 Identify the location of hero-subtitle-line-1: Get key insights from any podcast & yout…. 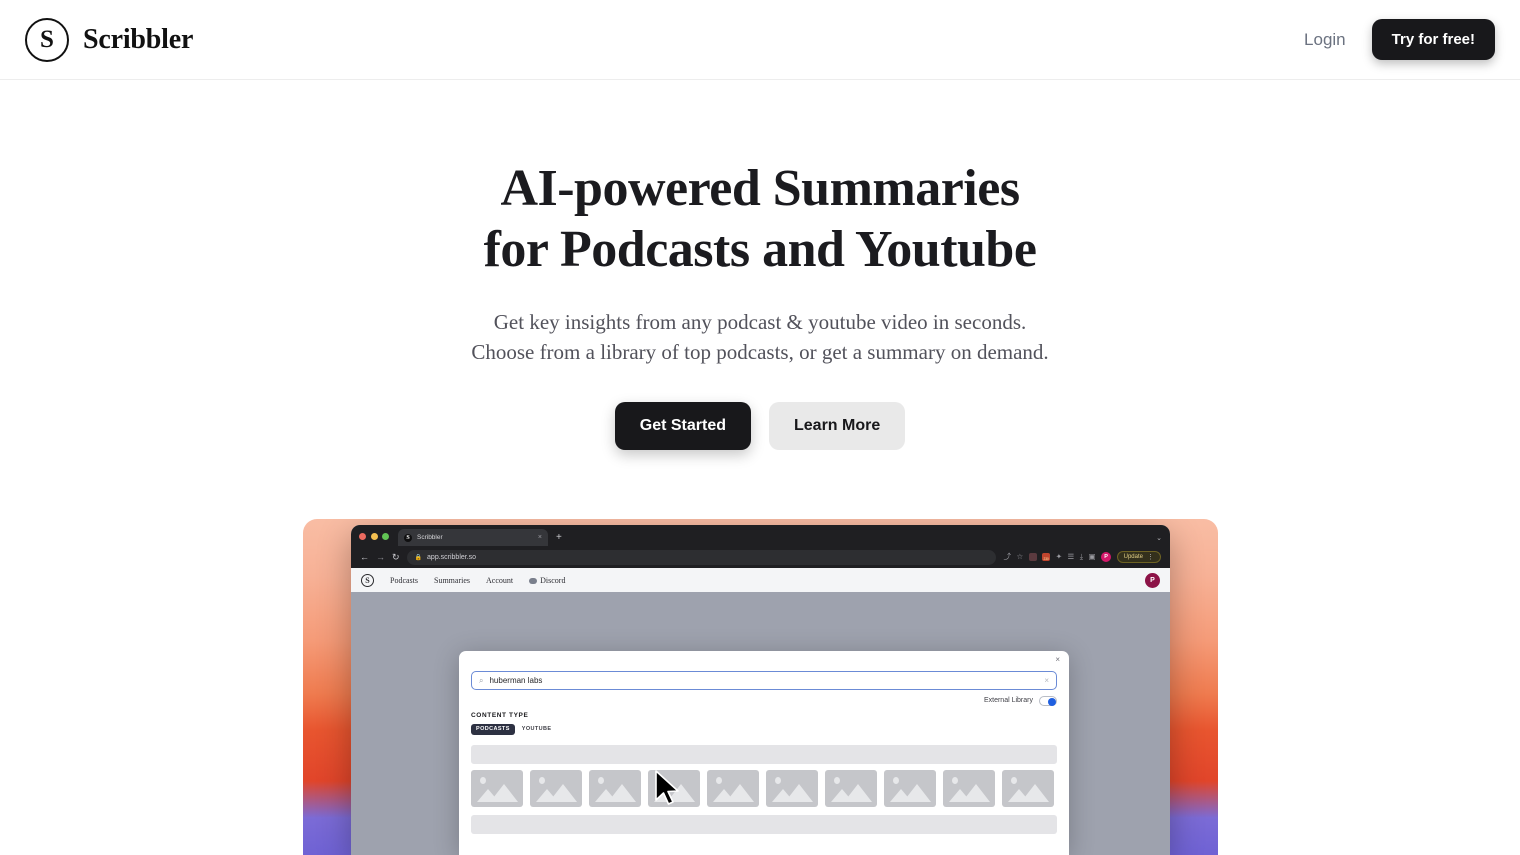
(760, 321).